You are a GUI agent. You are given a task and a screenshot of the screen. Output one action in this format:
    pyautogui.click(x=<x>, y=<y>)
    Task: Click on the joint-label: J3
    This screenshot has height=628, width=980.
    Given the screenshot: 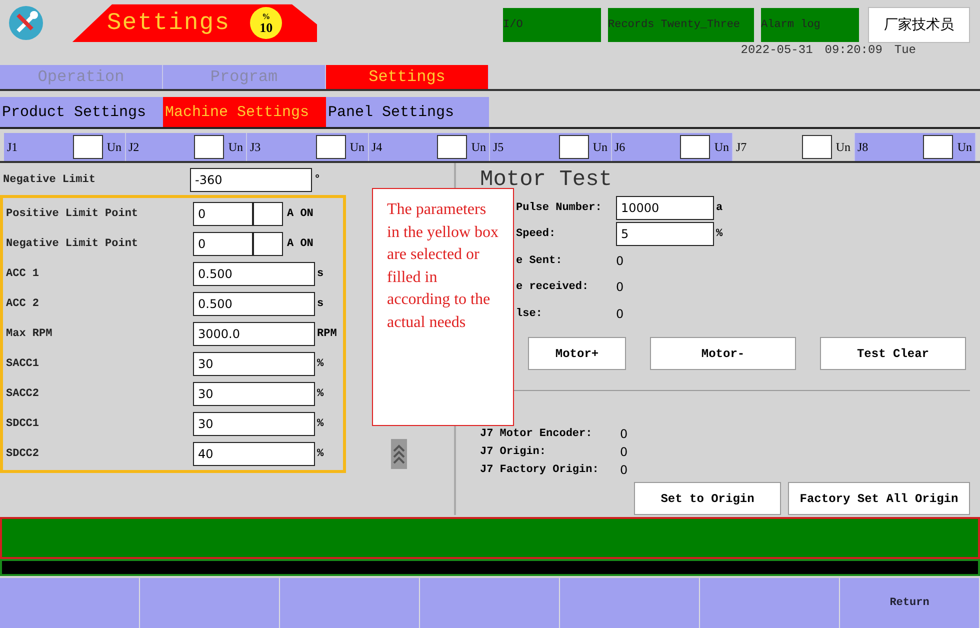 What is the action you would take?
    pyautogui.click(x=256, y=147)
    